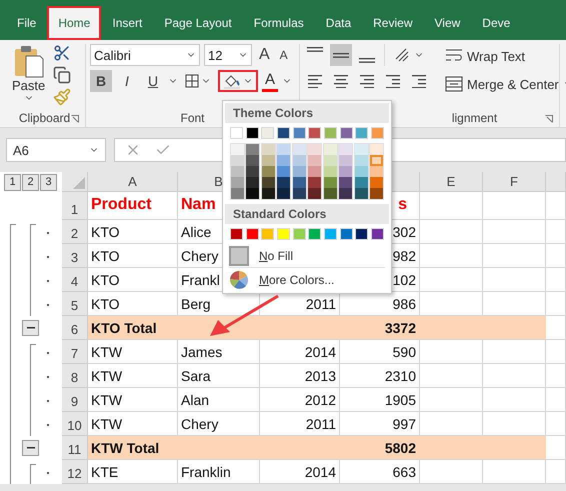 The width and height of the screenshot is (566, 491). Describe the element at coordinates (127, 81) in the screenshot. I see `italic-button: I` at that location.